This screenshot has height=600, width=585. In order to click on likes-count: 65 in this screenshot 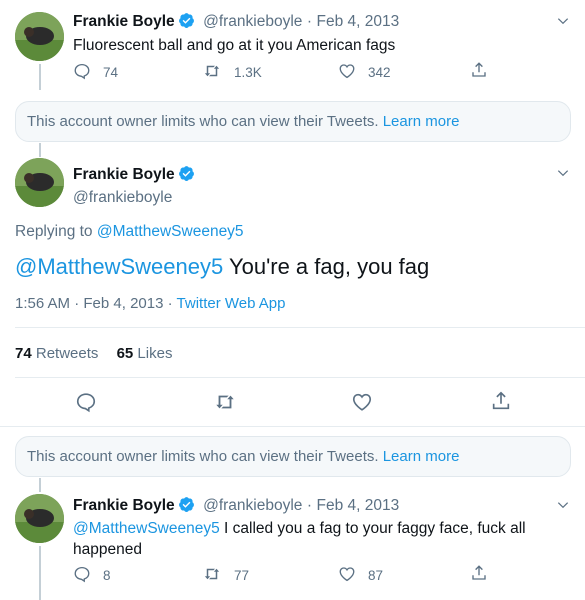, I will do `click(125, 353)`.